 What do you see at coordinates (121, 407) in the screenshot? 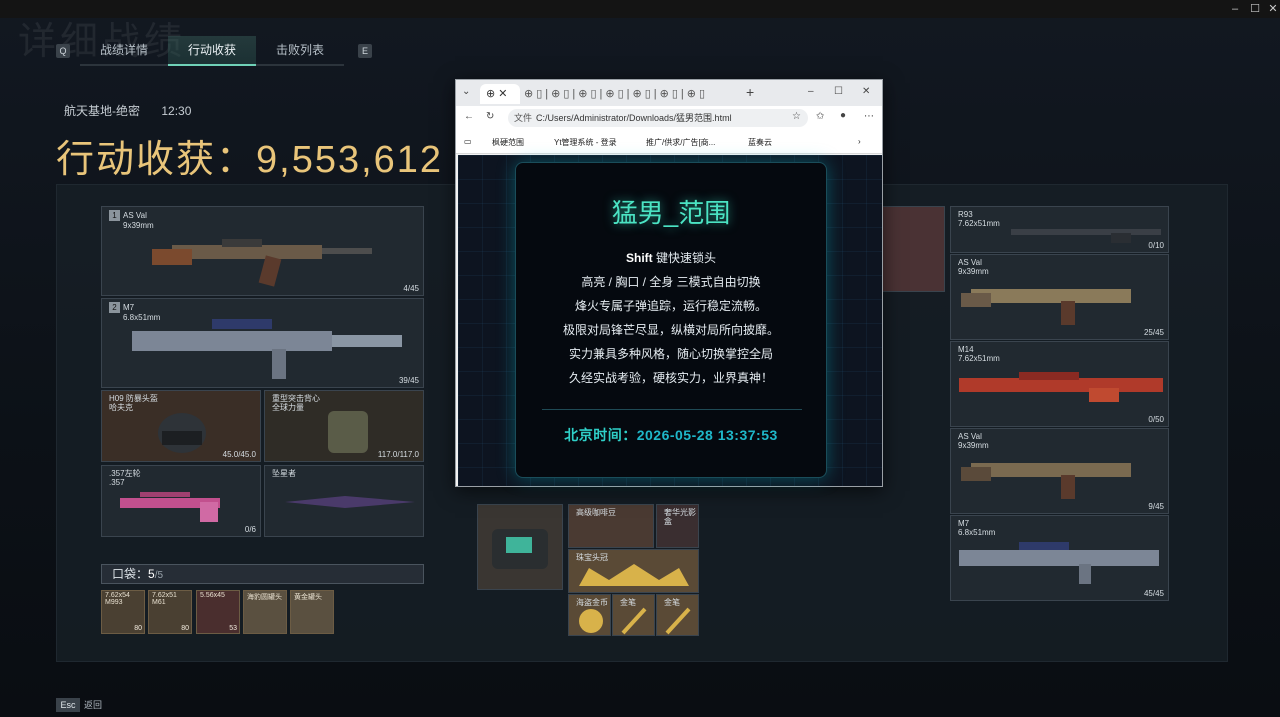
I see `item-brand: 哈夫克` at bounding box center [121, 407].